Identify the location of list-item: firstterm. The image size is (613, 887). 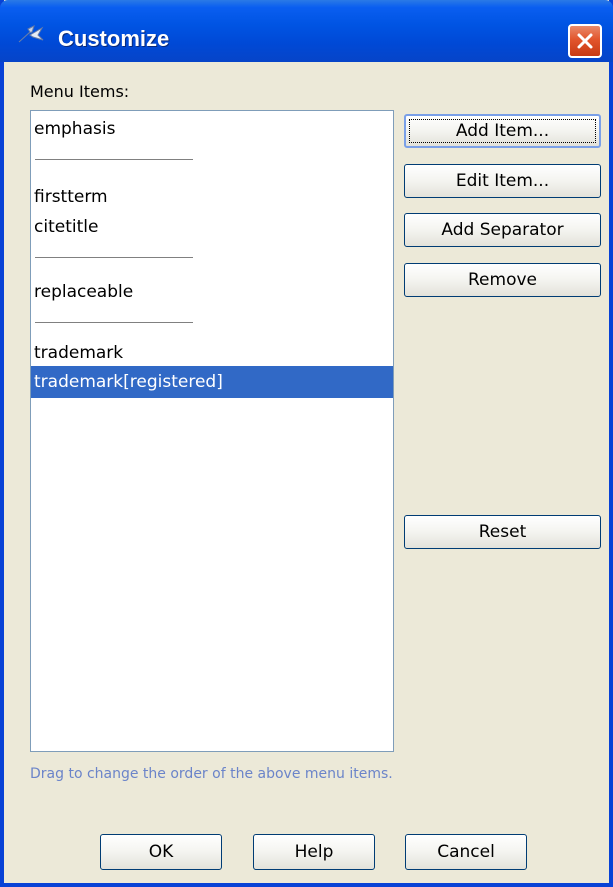
(212, 197).